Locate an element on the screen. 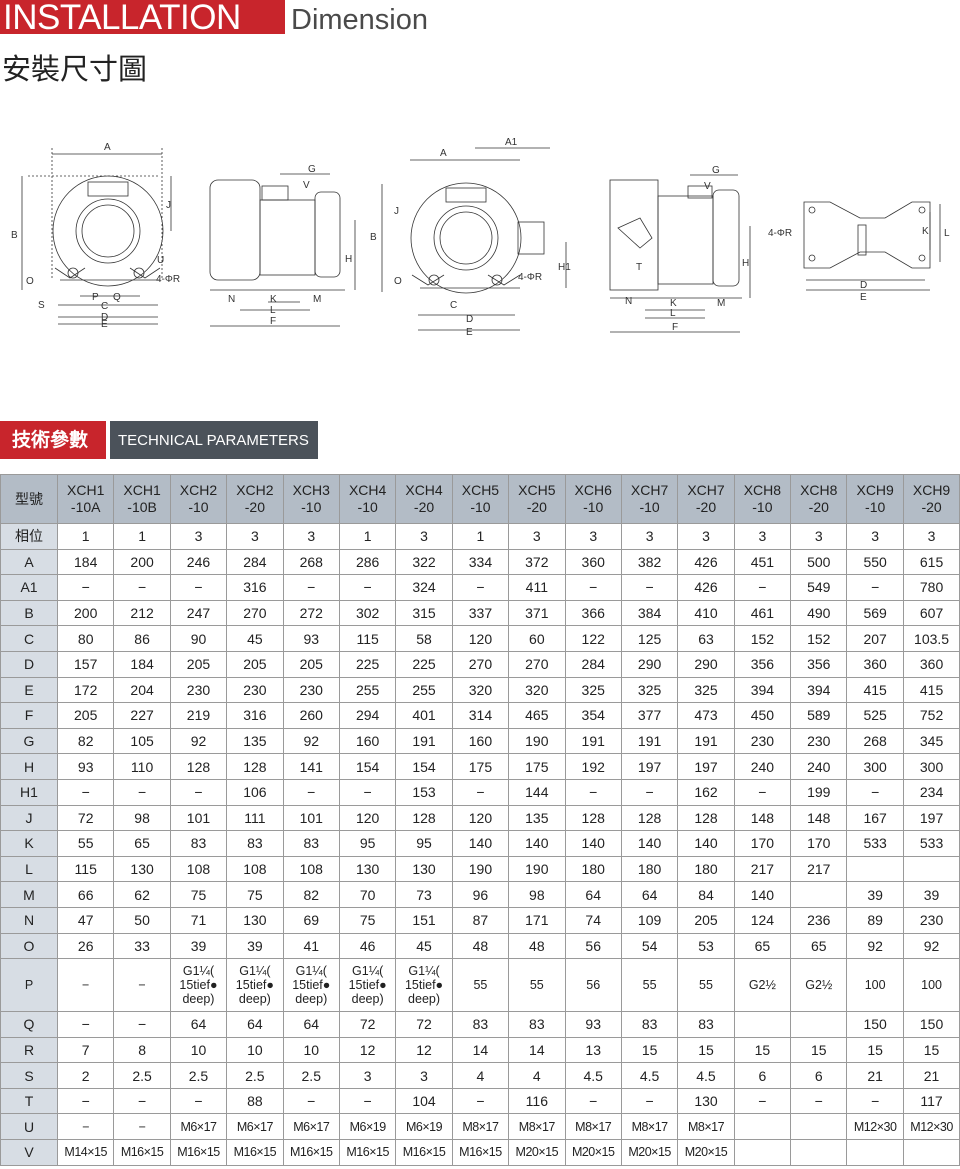 Image resolution: width=960 pixels, height=1169 pixels. table-cell: 225 is located at coordinates (424, 664).